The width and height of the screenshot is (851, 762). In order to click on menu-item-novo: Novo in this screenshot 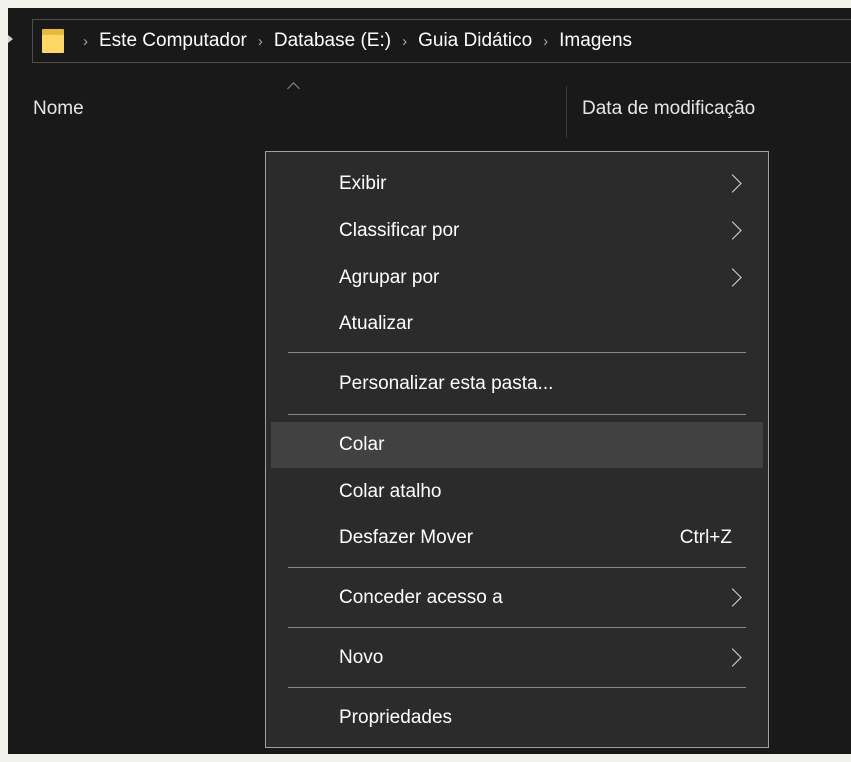, I will do `click(517, 658)`.